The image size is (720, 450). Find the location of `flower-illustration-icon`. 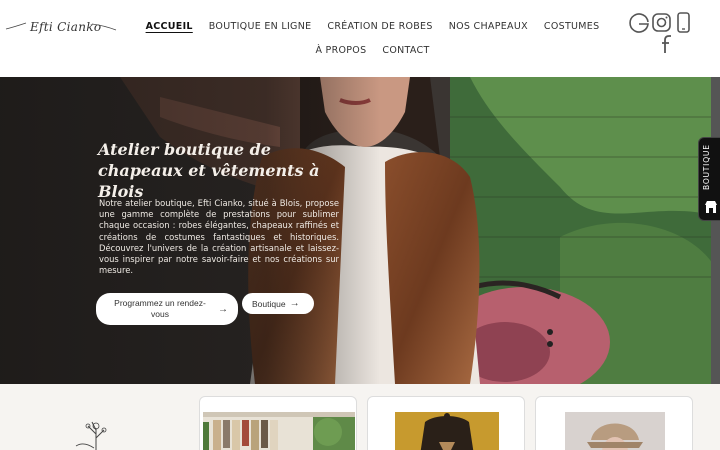

flower-illustration-icon is located at coordinates (91, 435).